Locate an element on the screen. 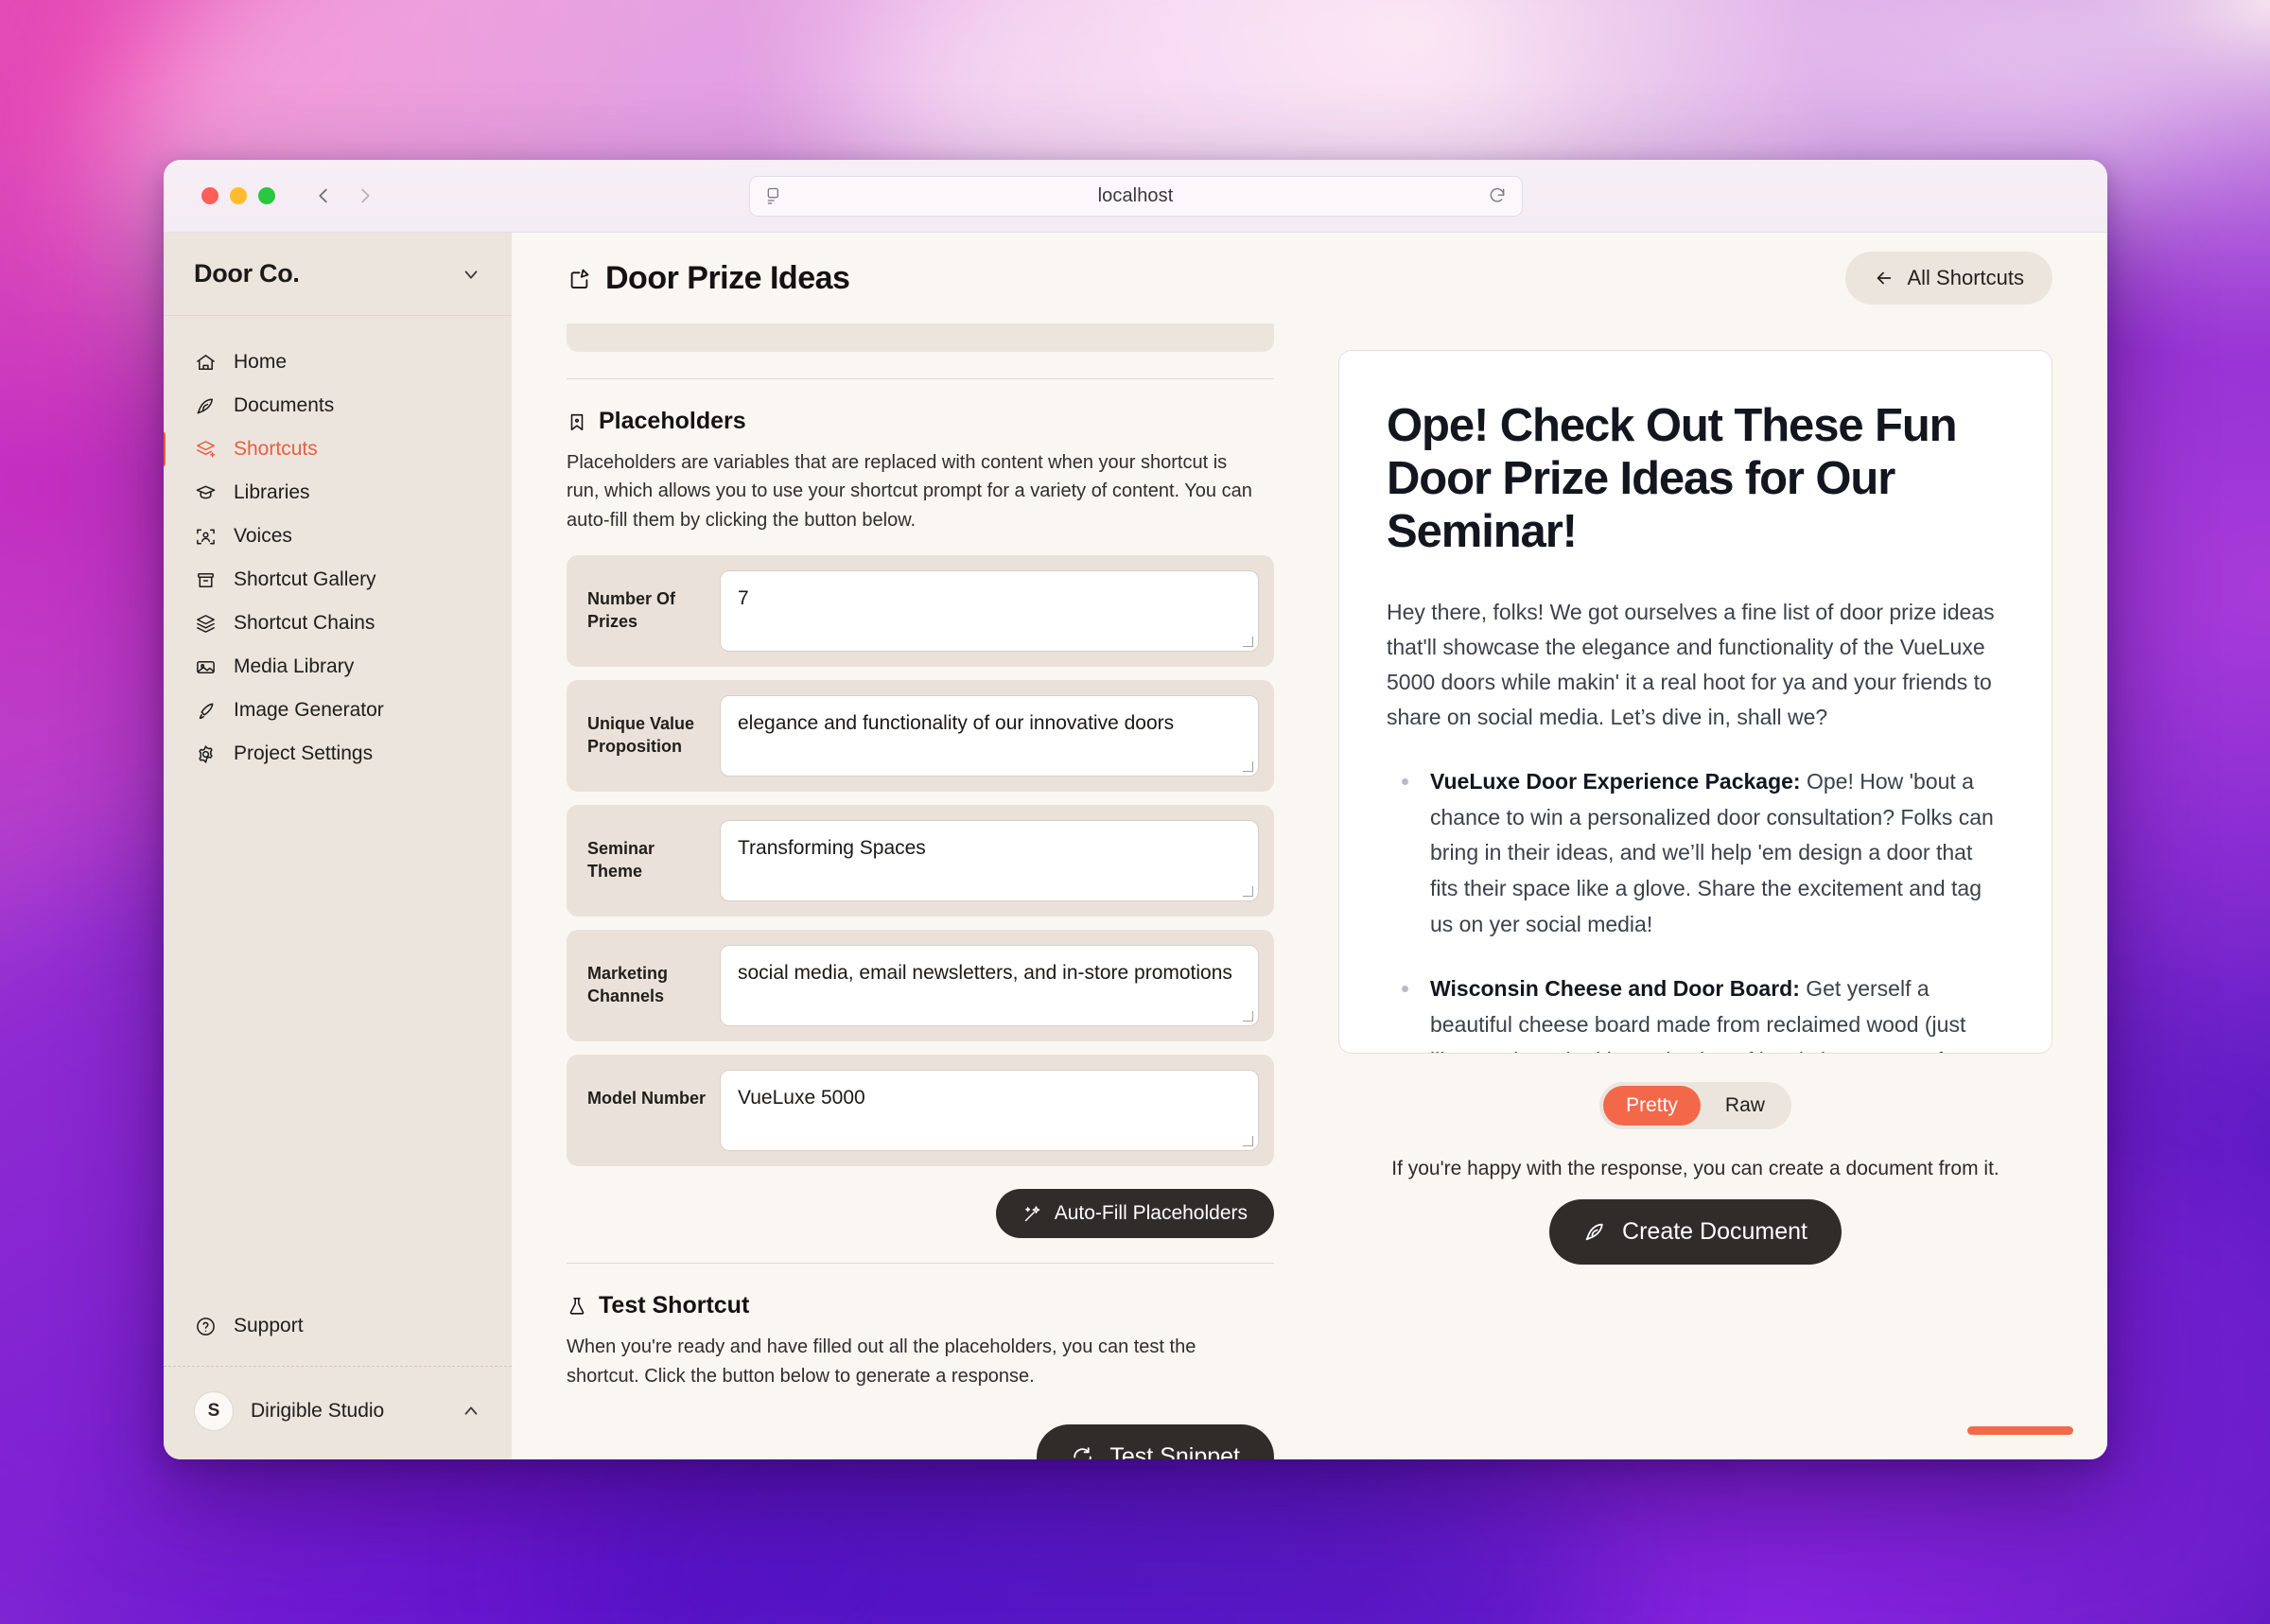 The height and width of the screenshot is (1624, 2270). account-name: Dirigible Studio is located at coordinates (318, 1411).